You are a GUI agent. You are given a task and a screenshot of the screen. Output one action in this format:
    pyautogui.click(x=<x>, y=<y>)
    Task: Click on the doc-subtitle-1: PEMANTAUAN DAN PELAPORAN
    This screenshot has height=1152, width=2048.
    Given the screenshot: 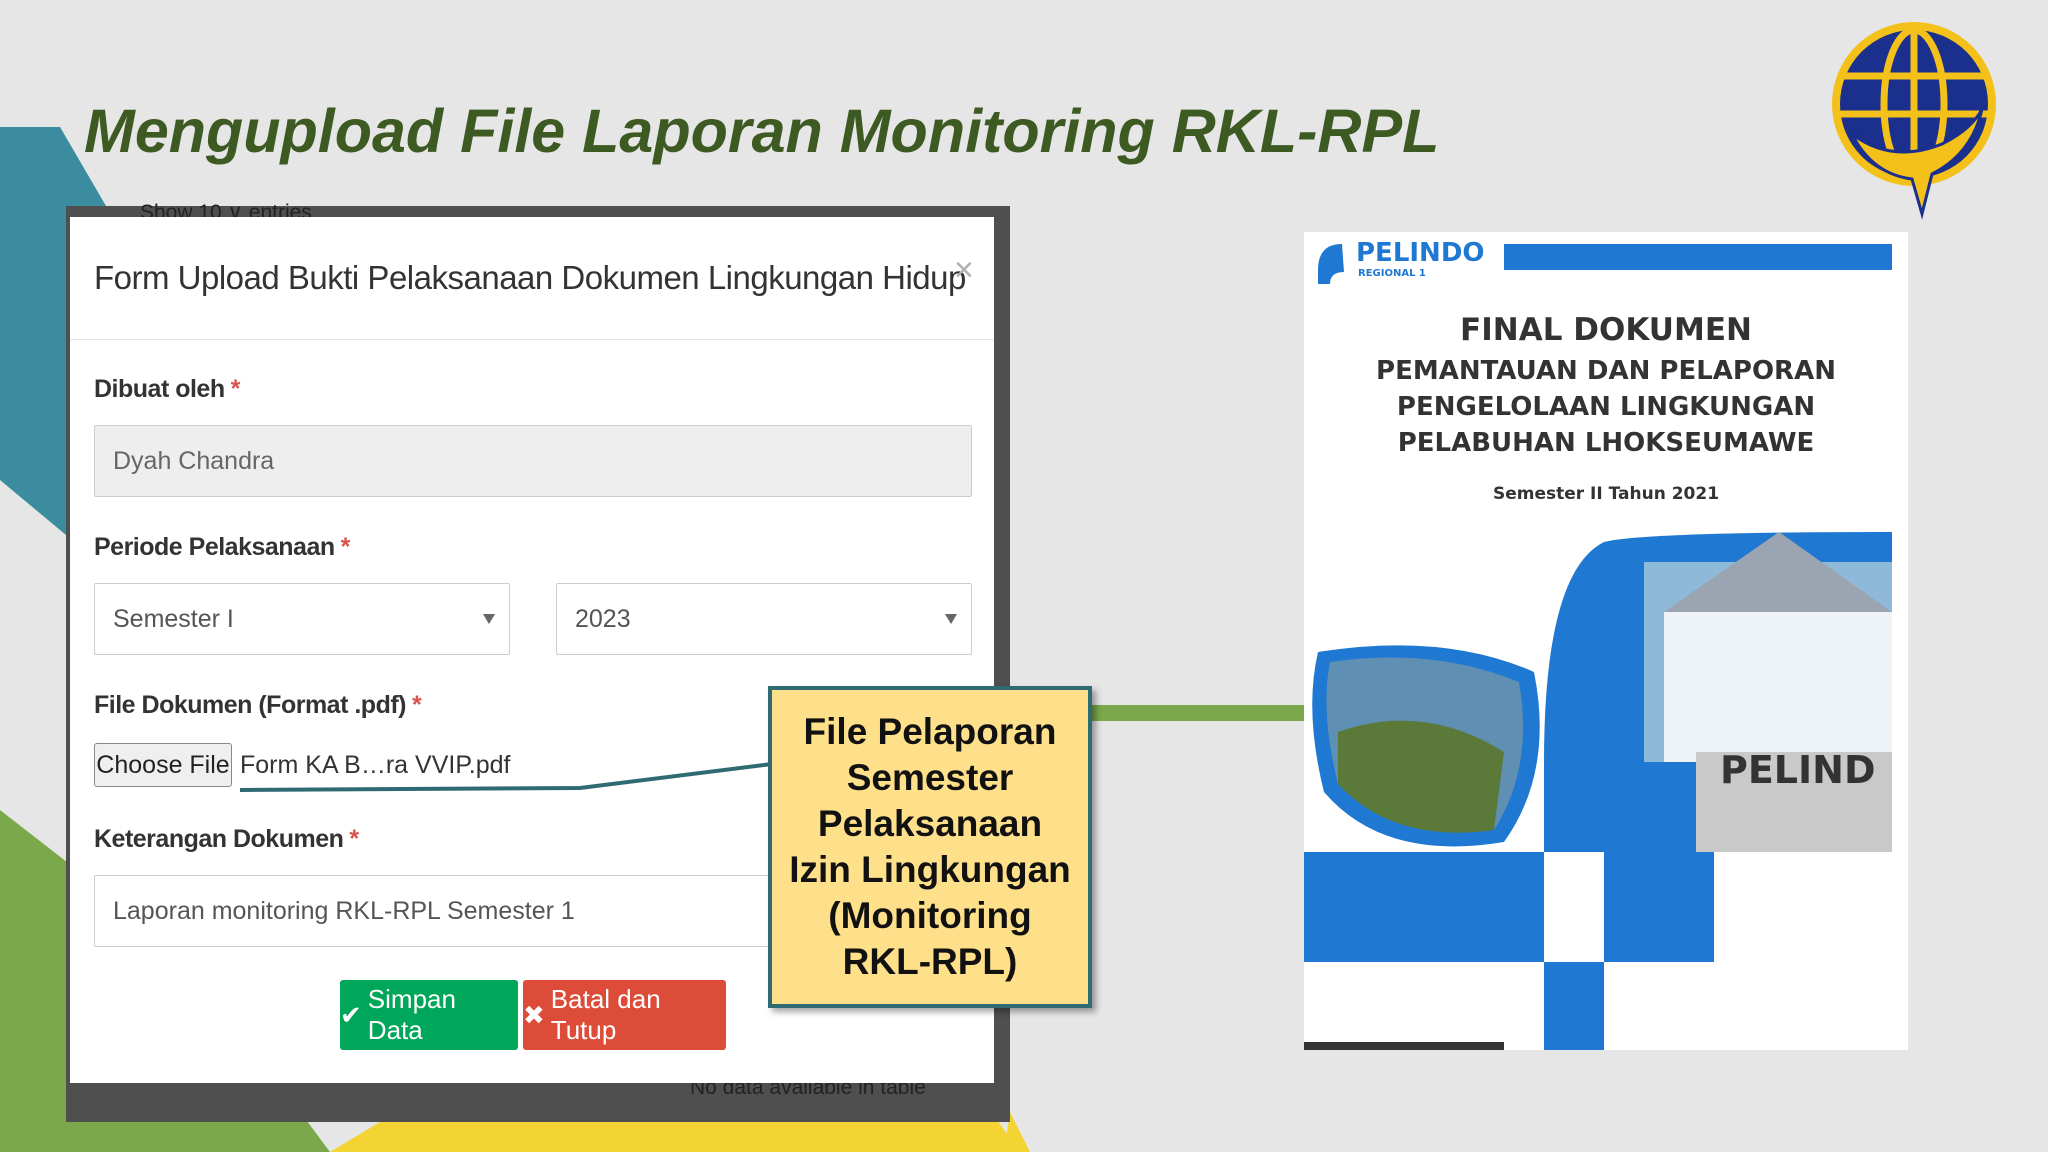 What is the action you would take?
    pyautogui.click(x=1606, y=371)
    